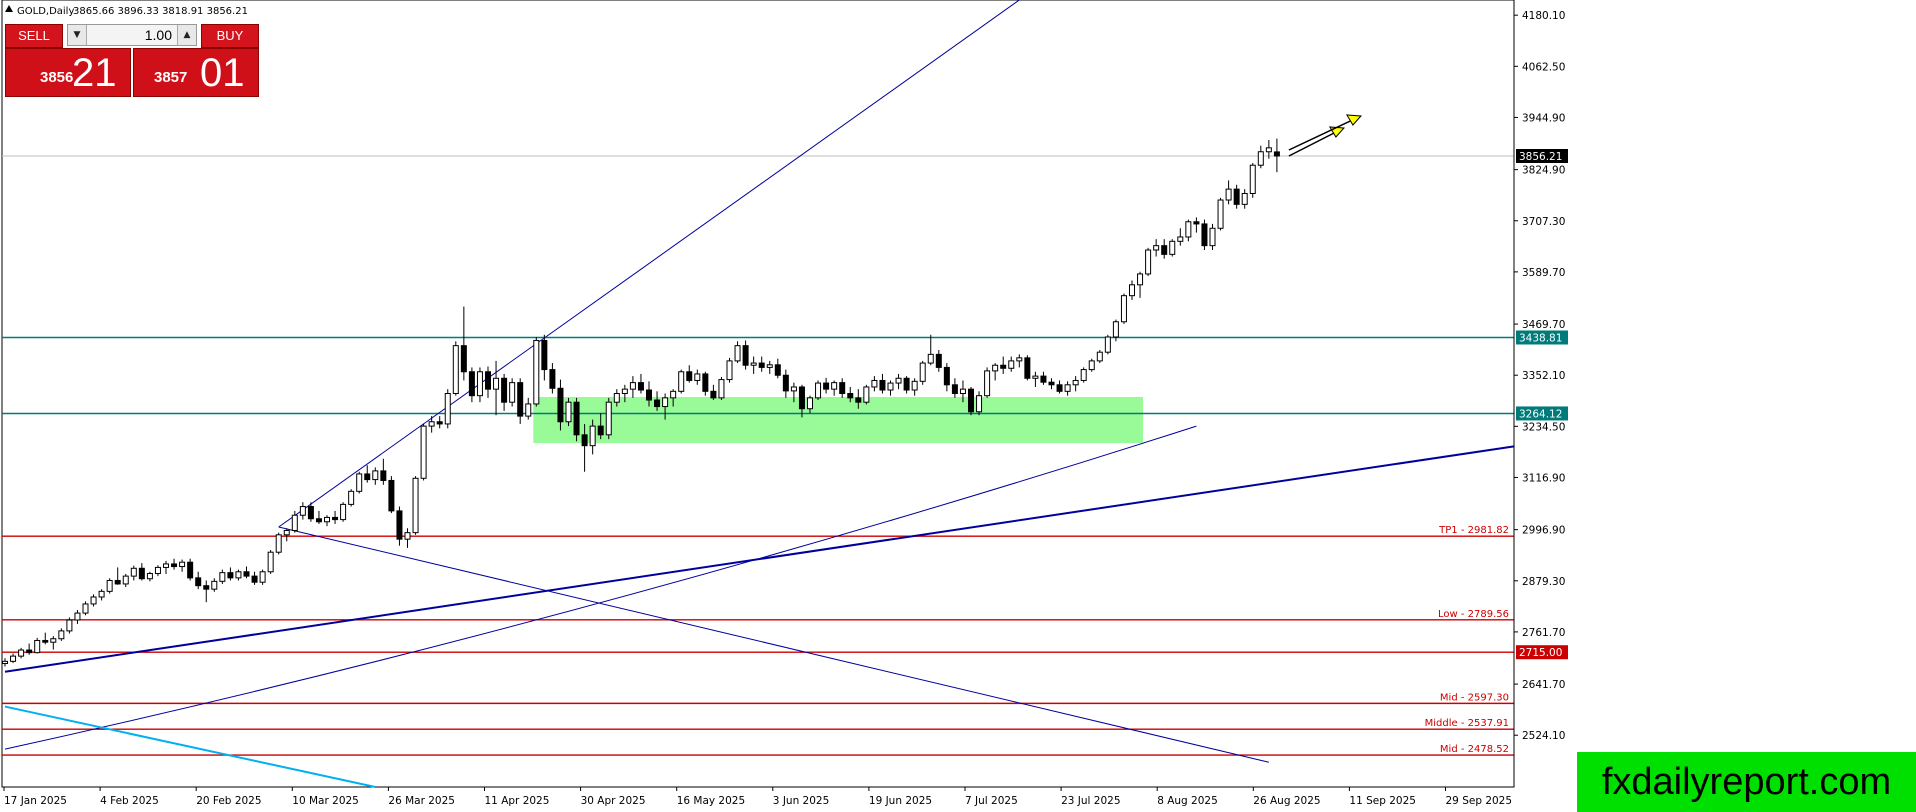 This screenshot has height=812, width=1916. I want to click on lot-increase-icon: ▲, so click(186, 35).